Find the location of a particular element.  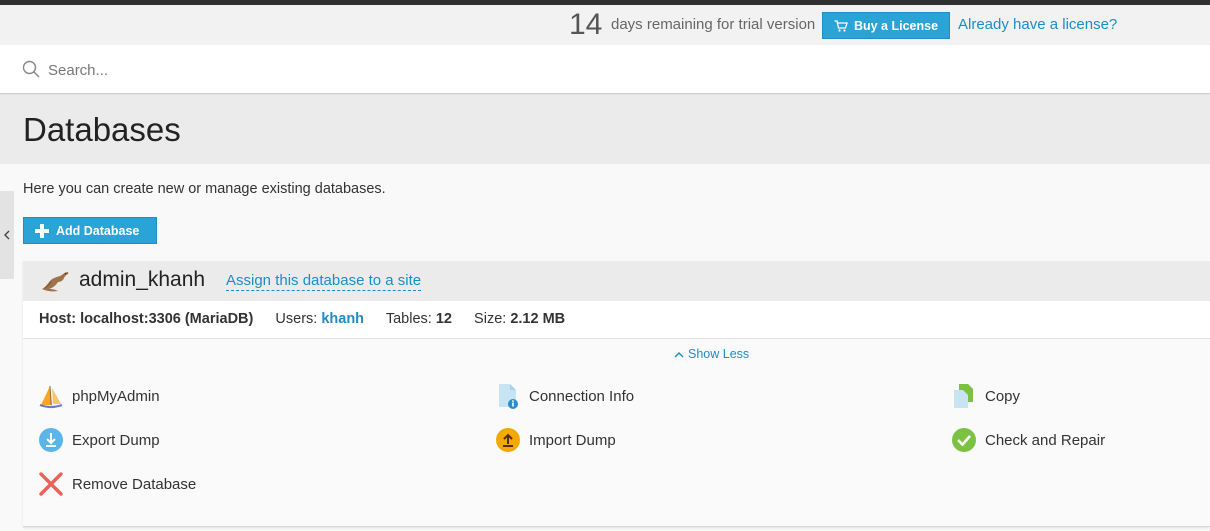

users-label: Users: is located at coordinates (296, 319).